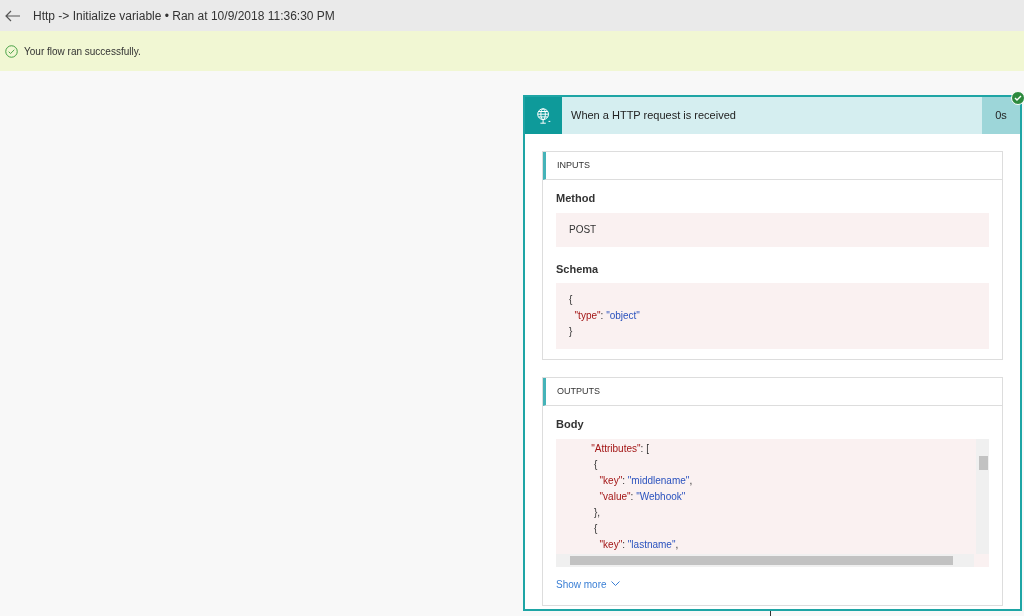 Image resolution: width=1024 pixels, height=616 pixels. I want to click on chevron-down-icon, so click(615, 584).